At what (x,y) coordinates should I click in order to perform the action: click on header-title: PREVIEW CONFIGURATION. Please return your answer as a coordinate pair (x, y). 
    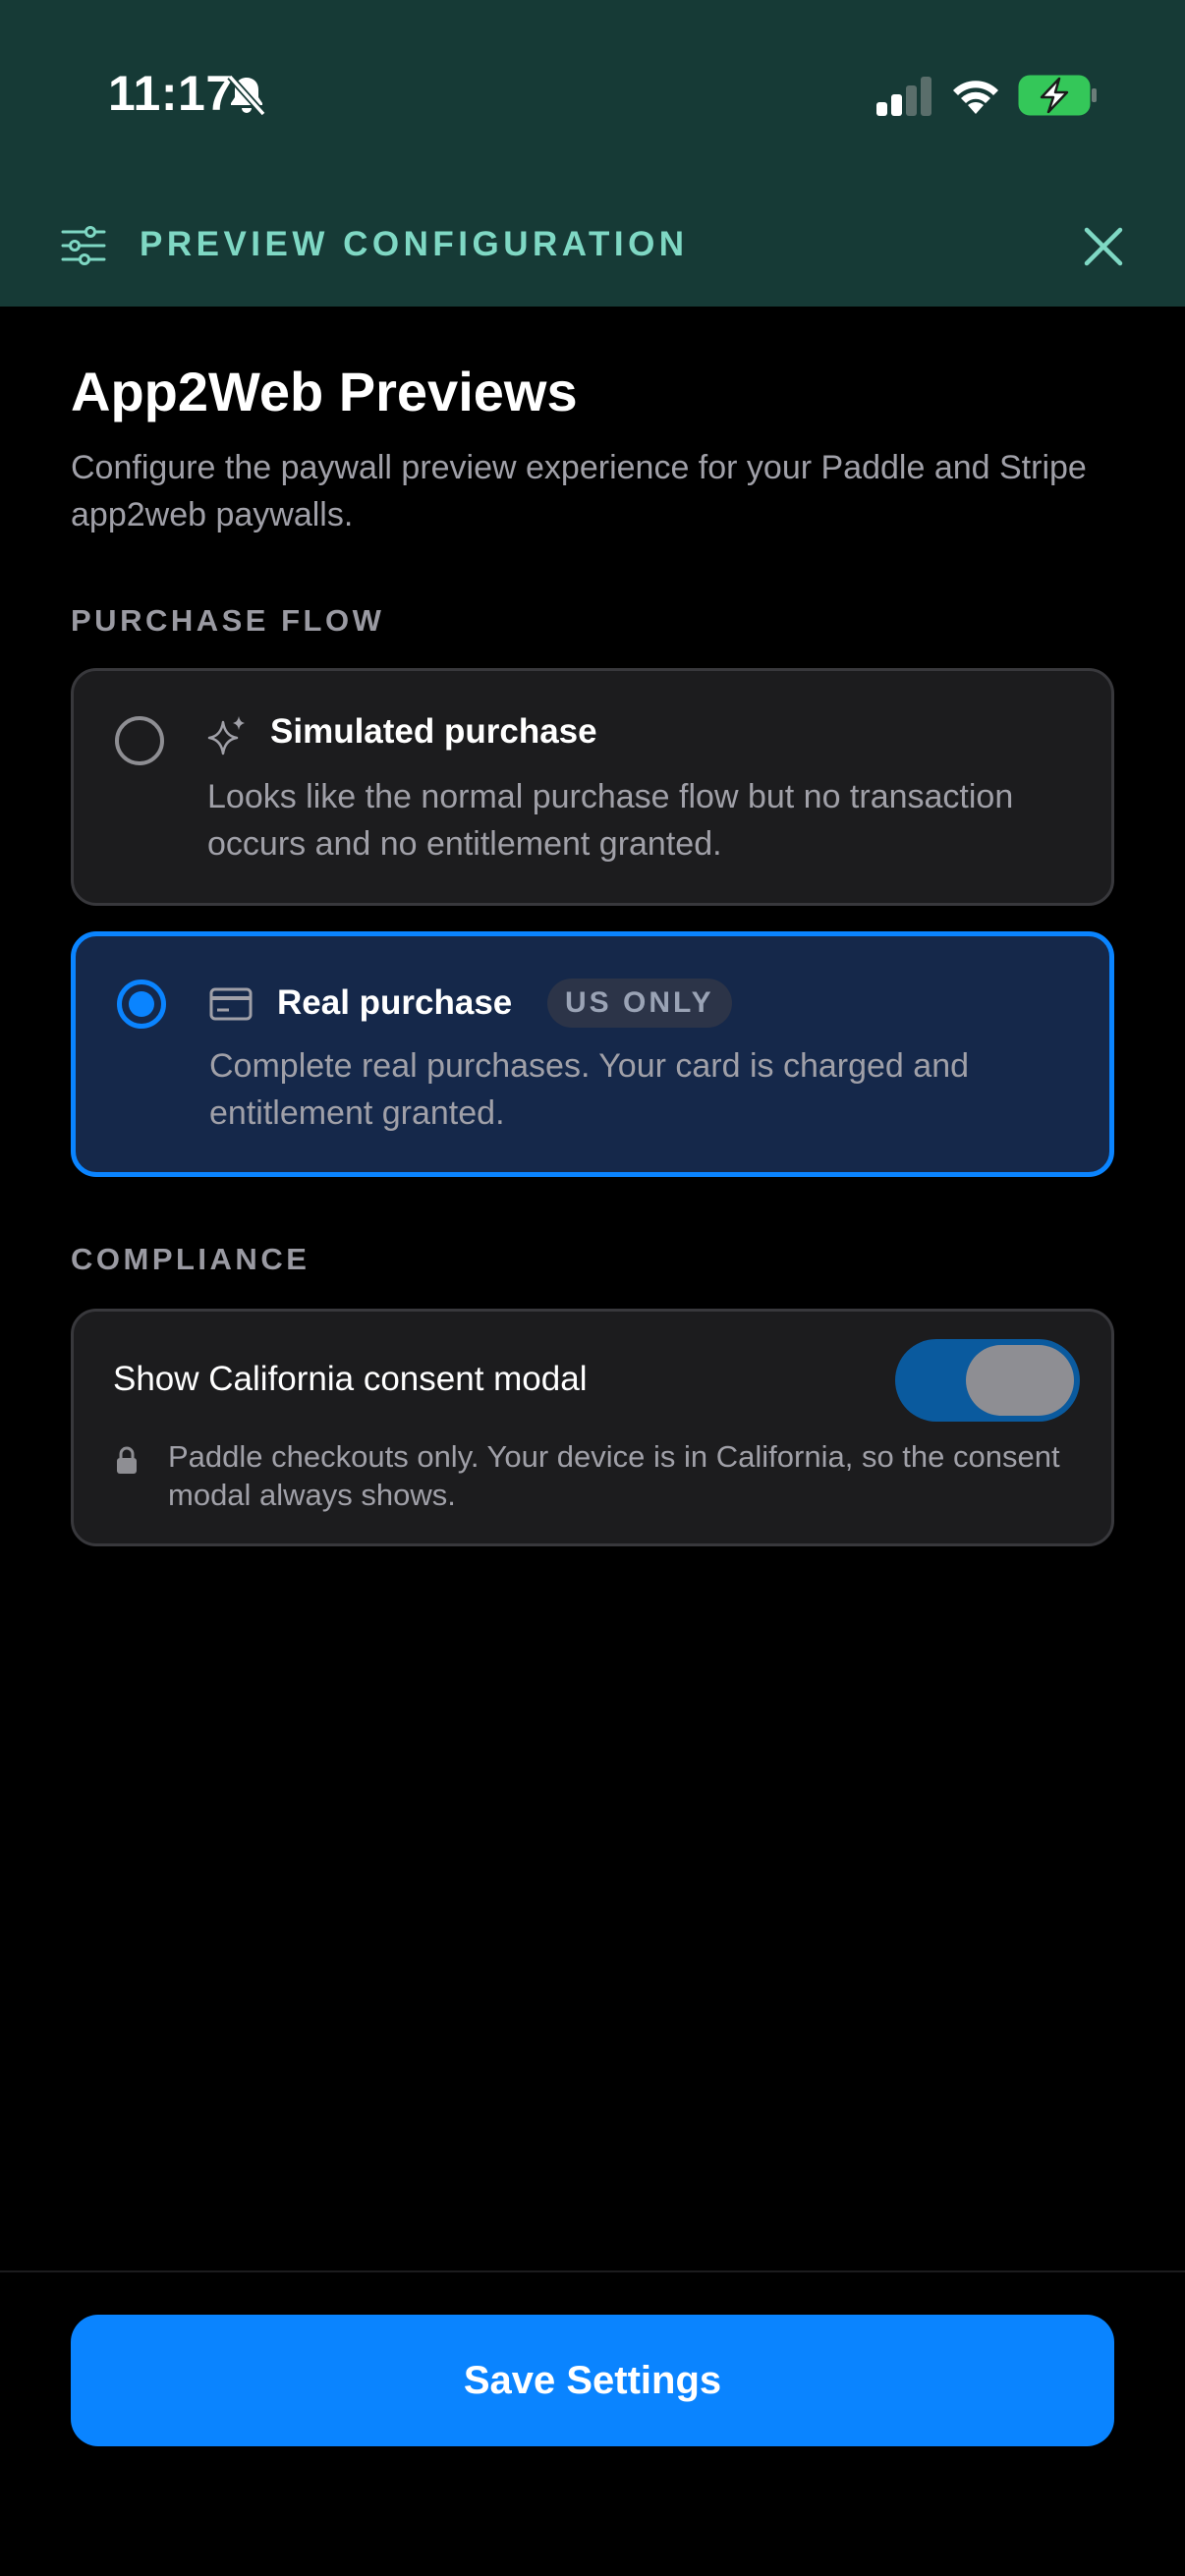
    Looking at the image, I should click on (415, 244).